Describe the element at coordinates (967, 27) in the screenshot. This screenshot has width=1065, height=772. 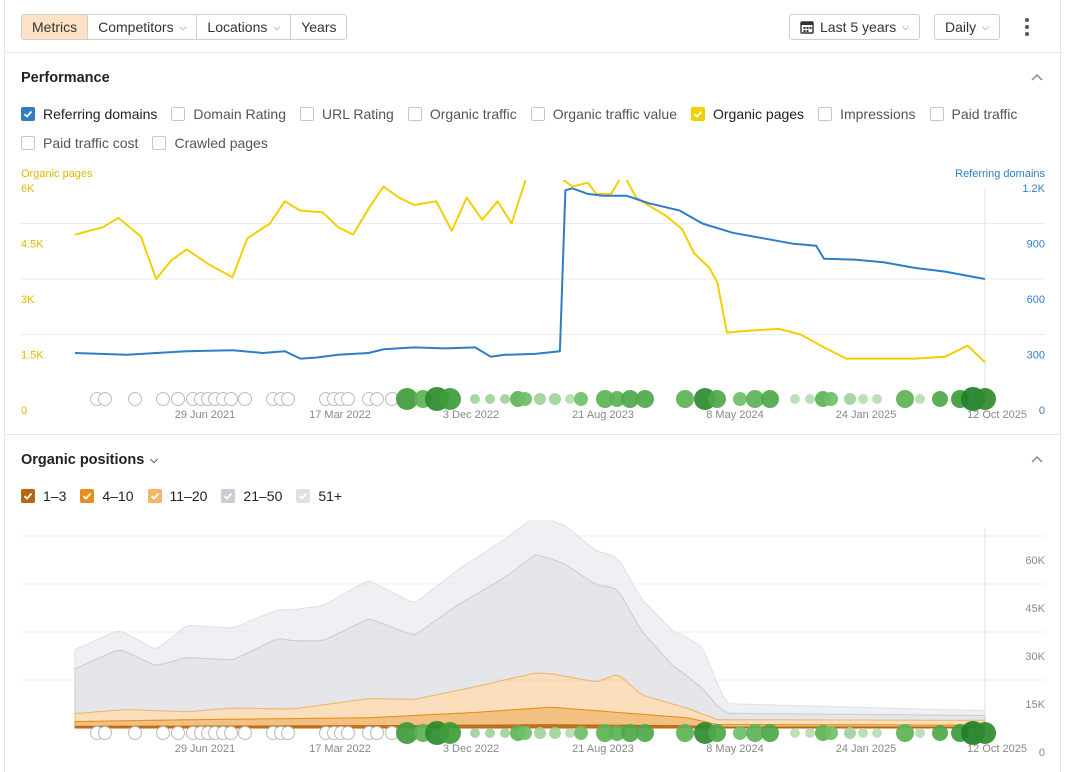
I see `interval-button: Daily ⌵` at that location.